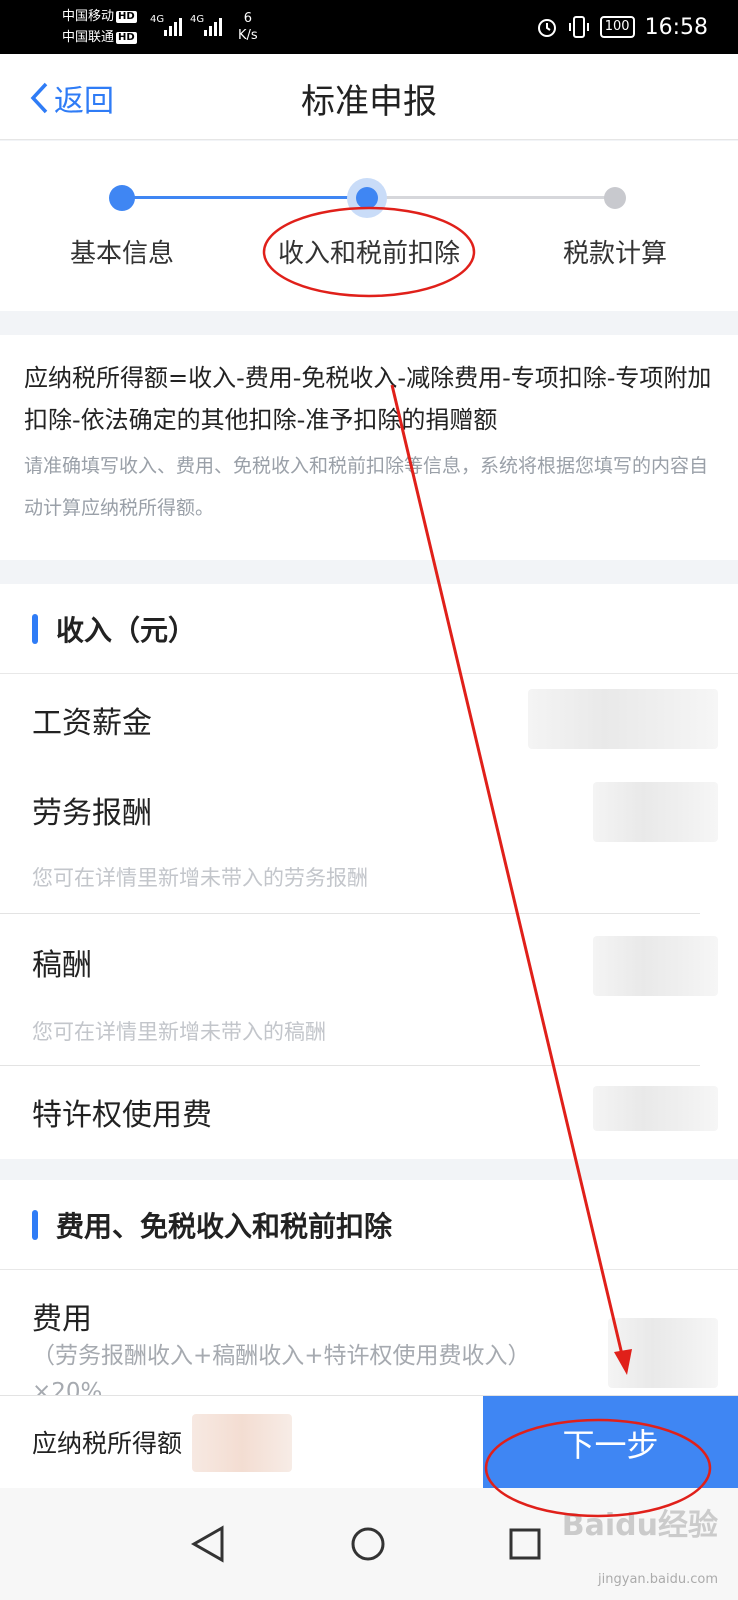  What do you see at coordinates (88, 37) in the screenshot?
I see `carrier-2: 中国联通` at bounding box center [88, 37].